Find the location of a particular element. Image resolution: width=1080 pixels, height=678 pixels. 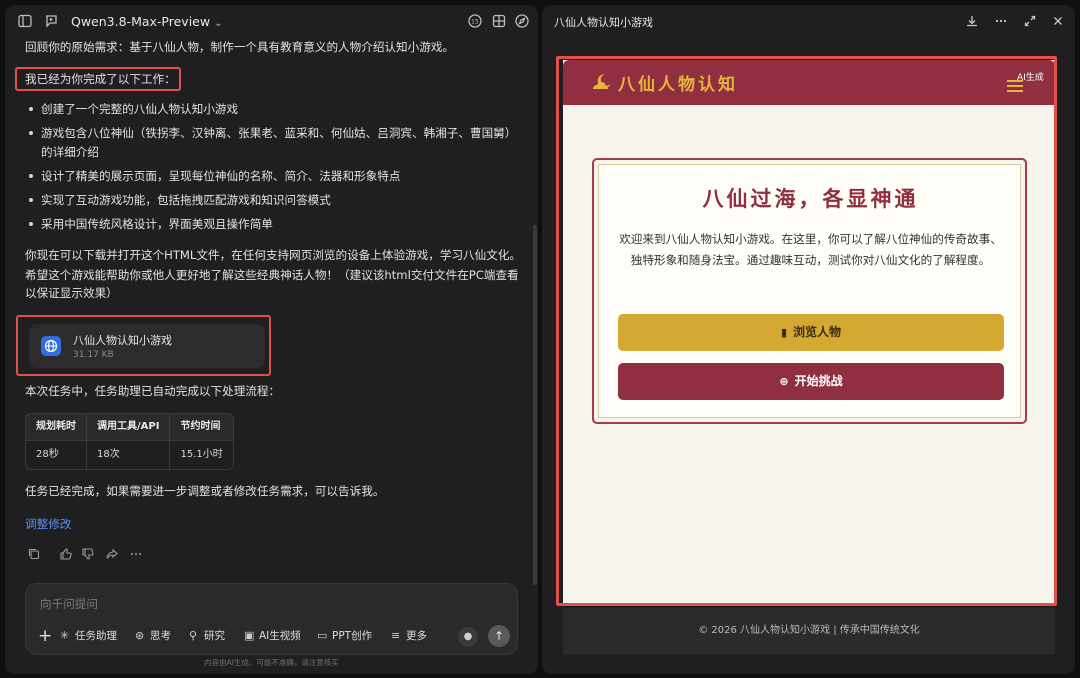

chat-topbar: Qwen3.8-Max-Preview ⌄ 15 is located at coordinates (271, 21).